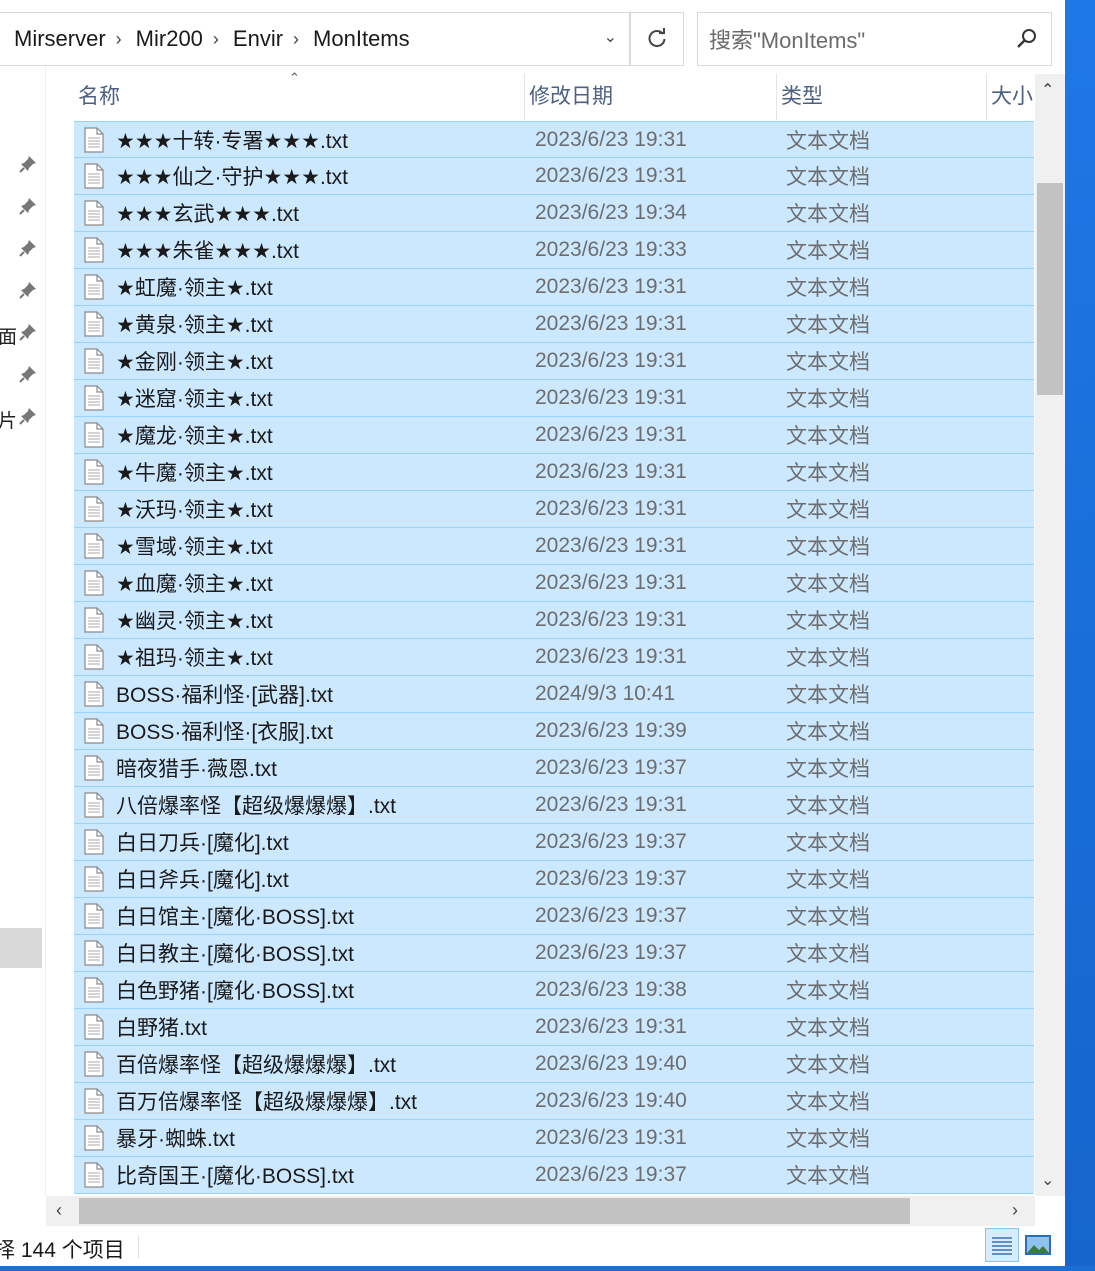 The height and width of the screenshot is (1271, 1095). What do you see at coordinates (610, 37) in the screenshot?
I see `chevron-down-icon: ⌄` at bounding box center [610, 37].